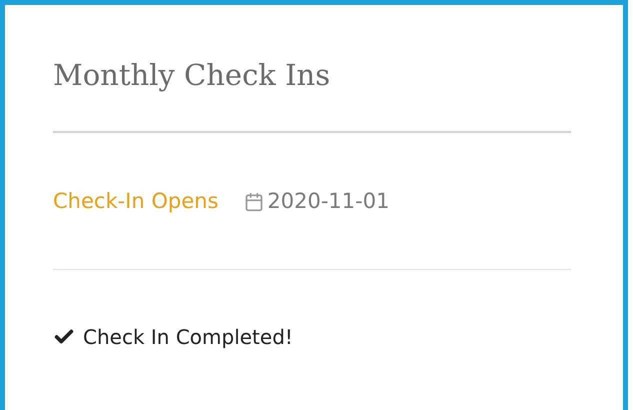 The width and height of the screenshot is (633, 410). I want to click on status-text: Check In Completed!, so click(188, 337).